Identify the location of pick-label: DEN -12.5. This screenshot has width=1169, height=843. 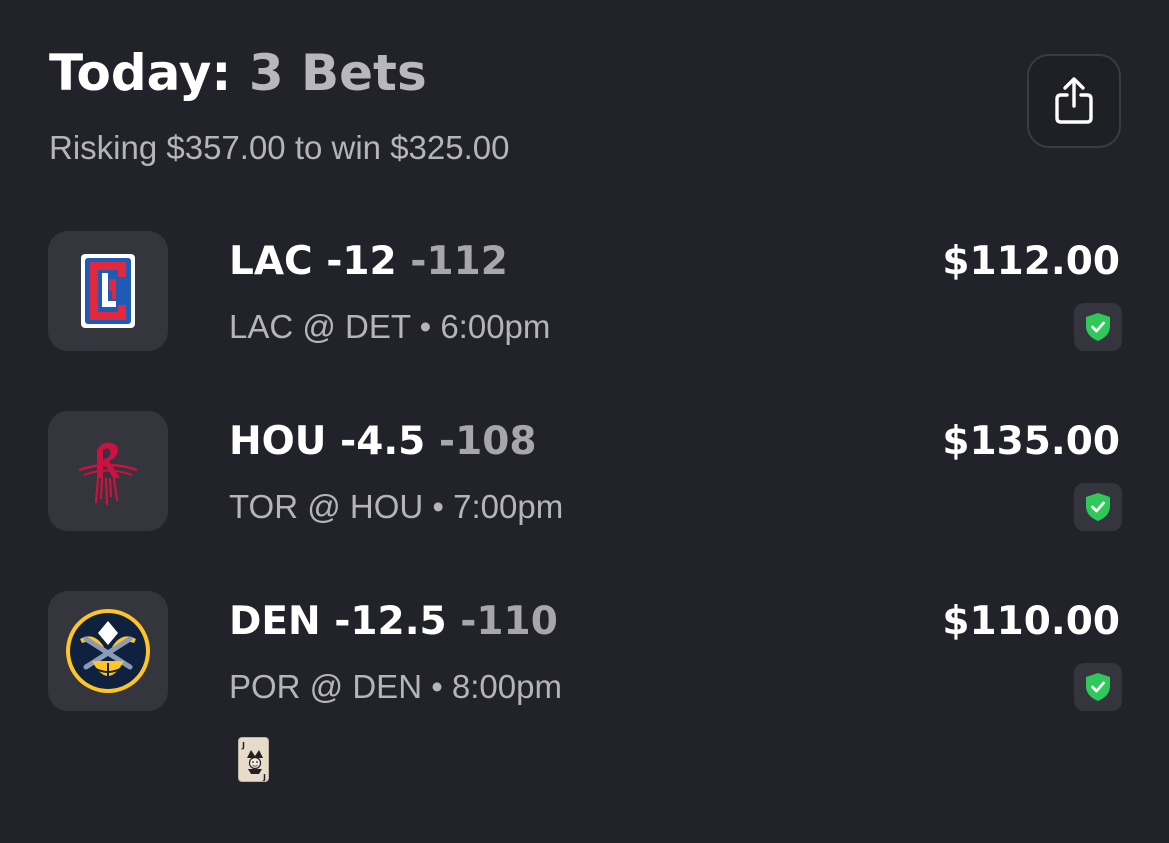
(338, 621).